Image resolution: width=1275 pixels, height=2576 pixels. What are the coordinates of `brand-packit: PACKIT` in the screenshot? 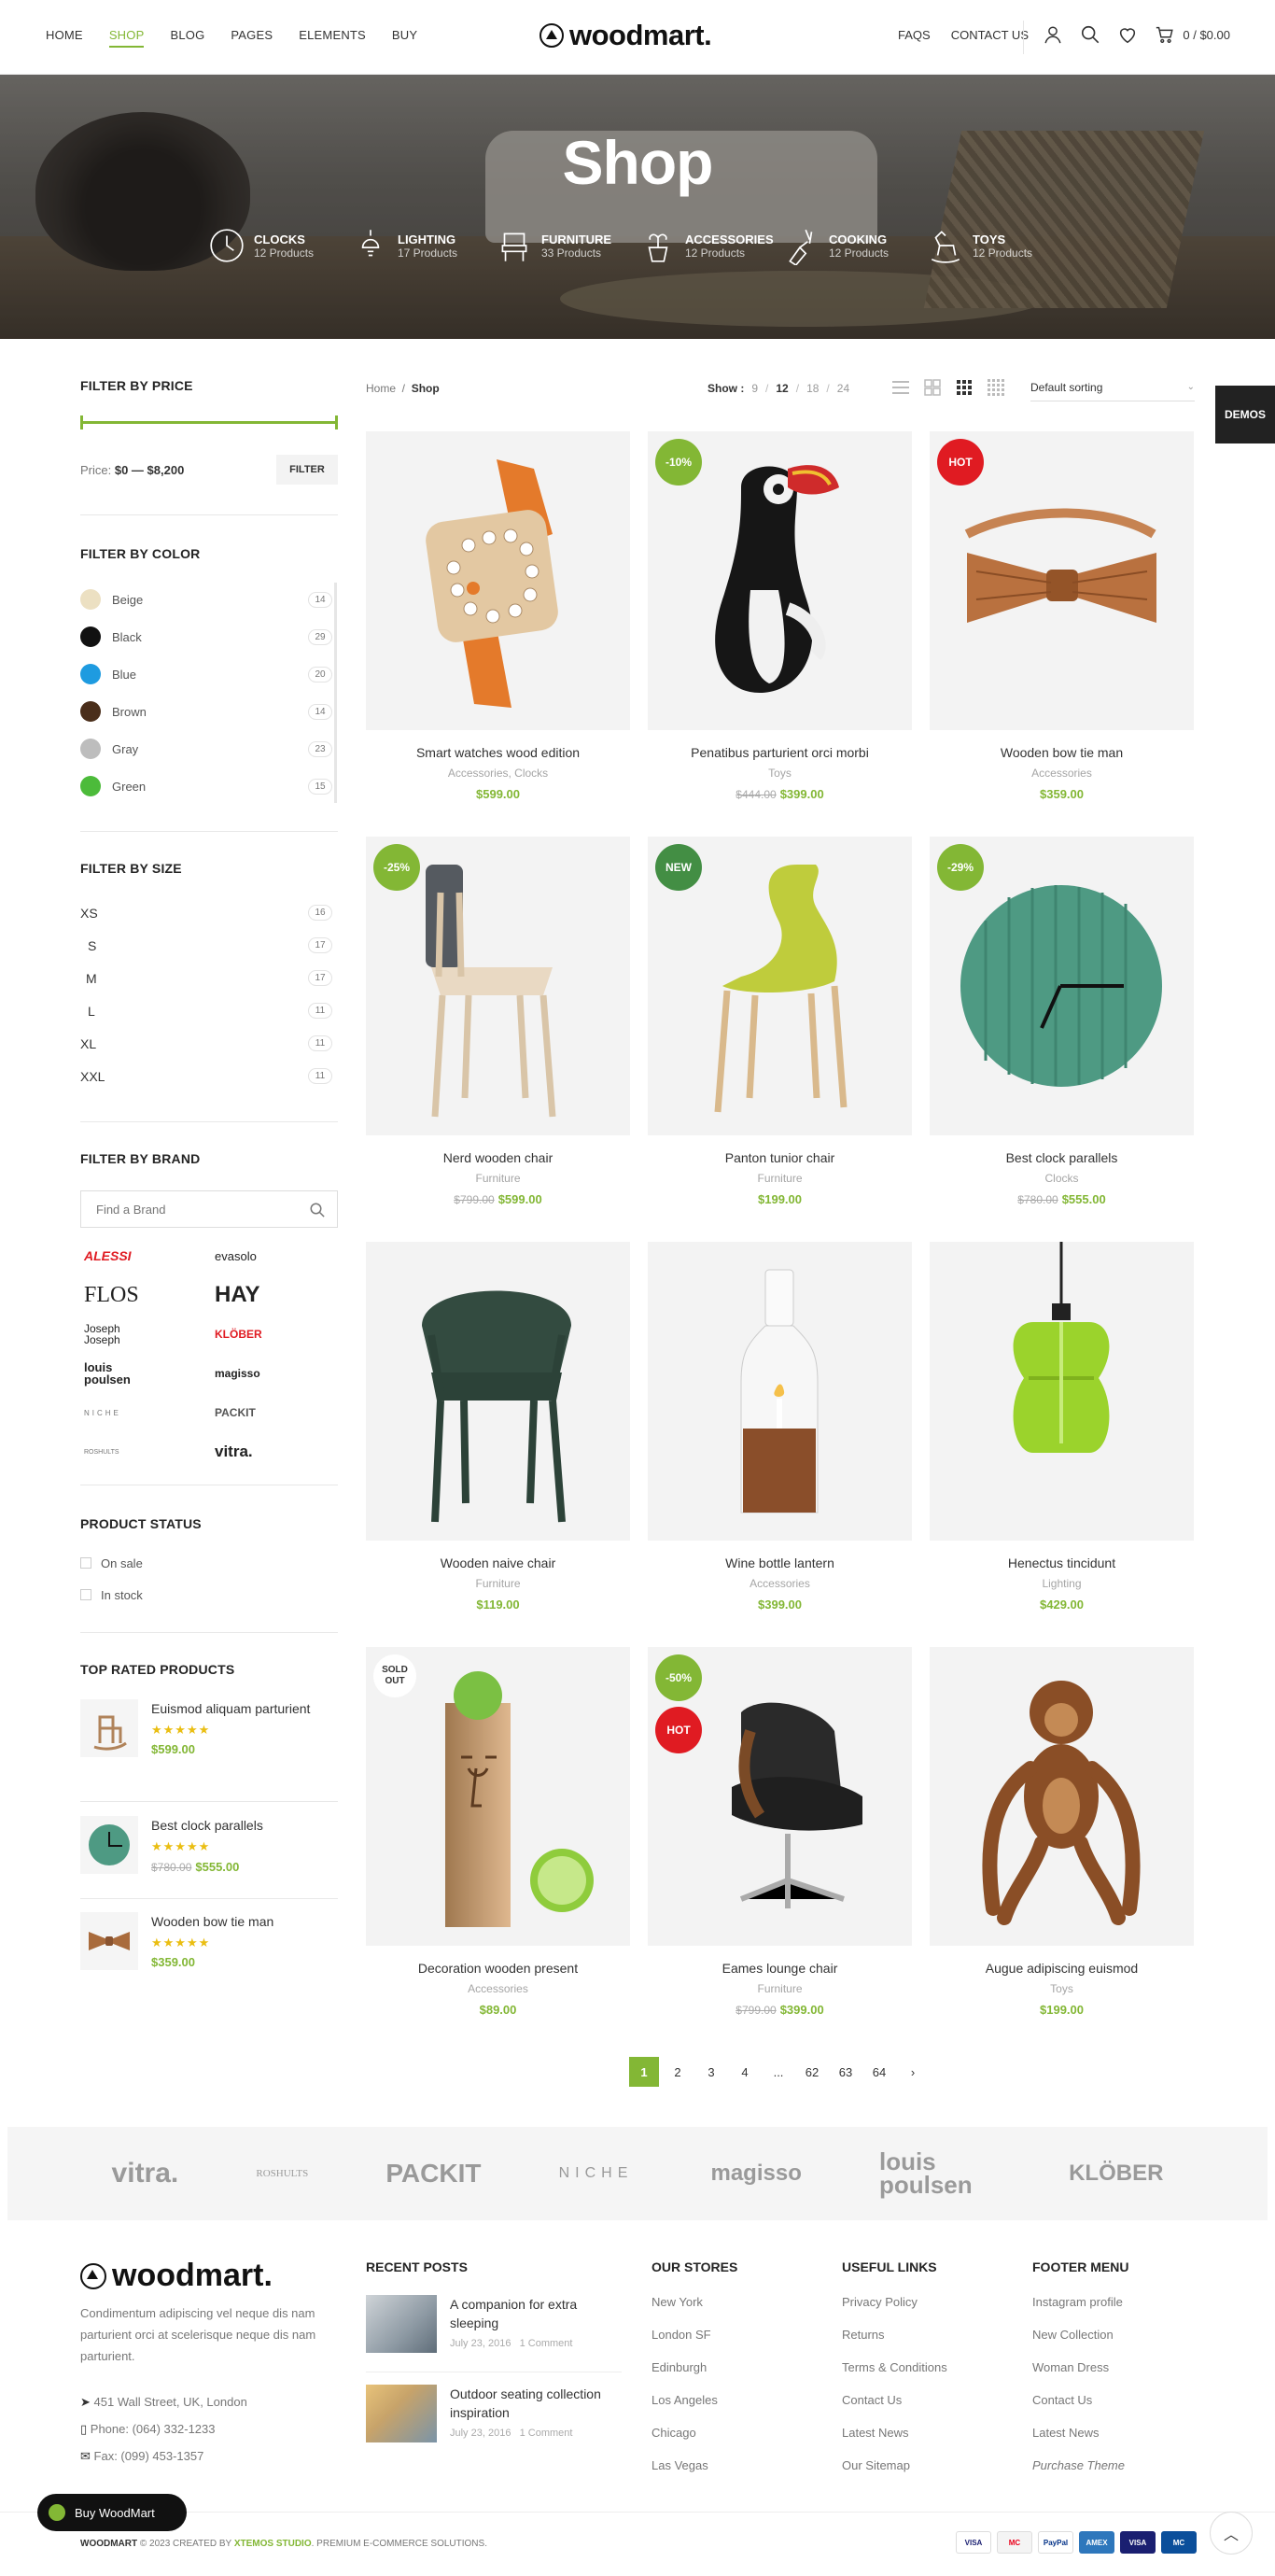 It's located at (433, 2174).